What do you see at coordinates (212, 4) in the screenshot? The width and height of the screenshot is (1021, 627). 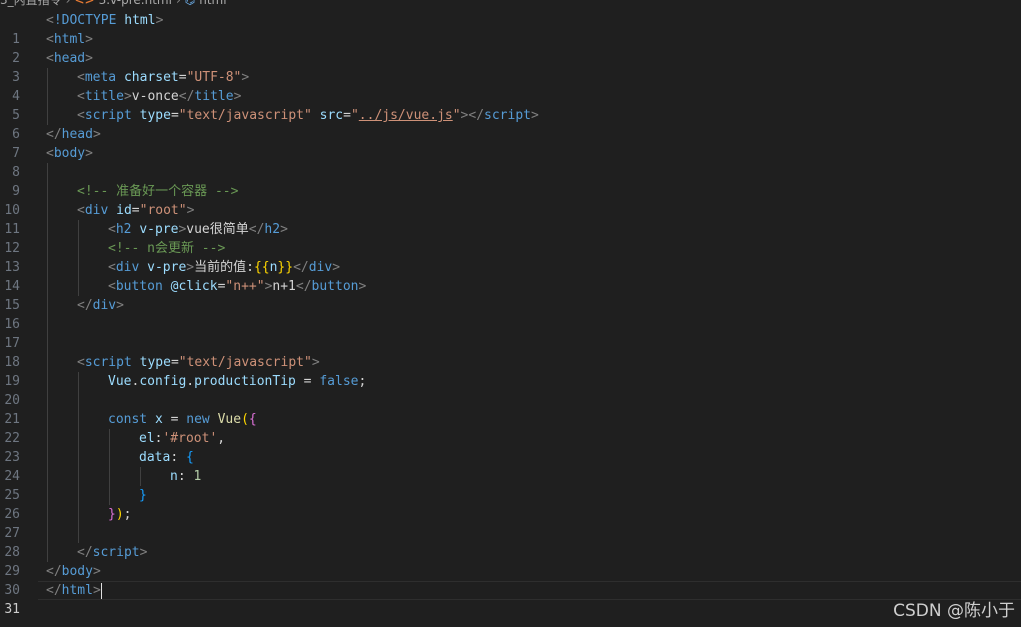 I see `breadcrumb-element: html` at bounding box center [212, 4].